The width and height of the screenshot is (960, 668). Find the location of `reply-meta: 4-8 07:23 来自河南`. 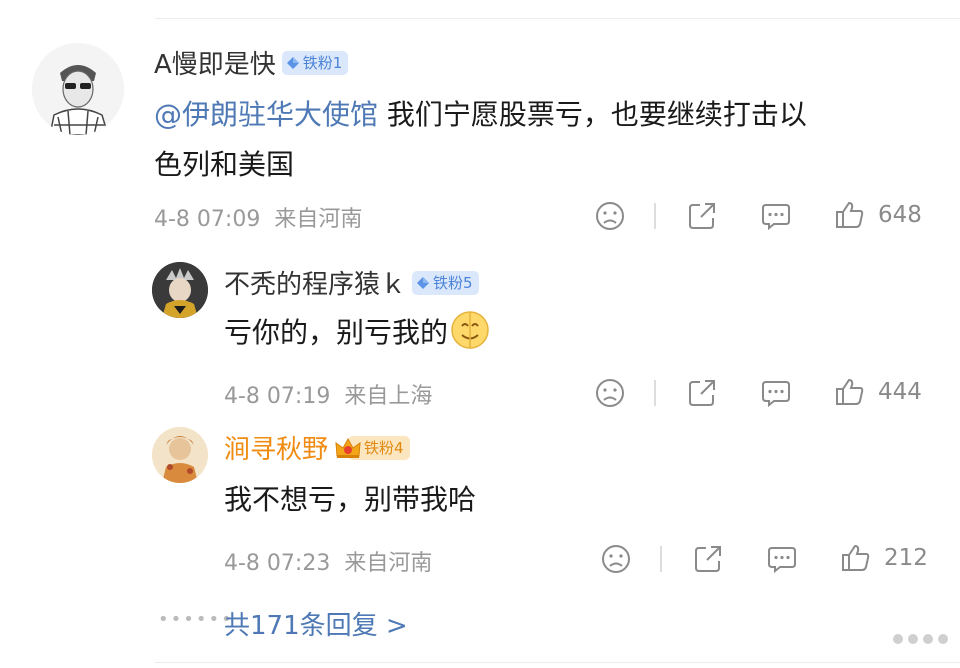

reply-meta: 4-8 07:23 来自河南 is located at coordinates (328, 561).